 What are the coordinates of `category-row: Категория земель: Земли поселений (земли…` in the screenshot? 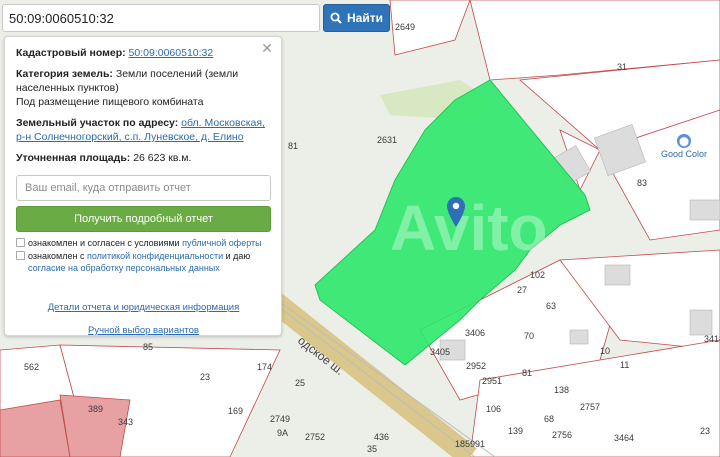 It's located at (143, 88).